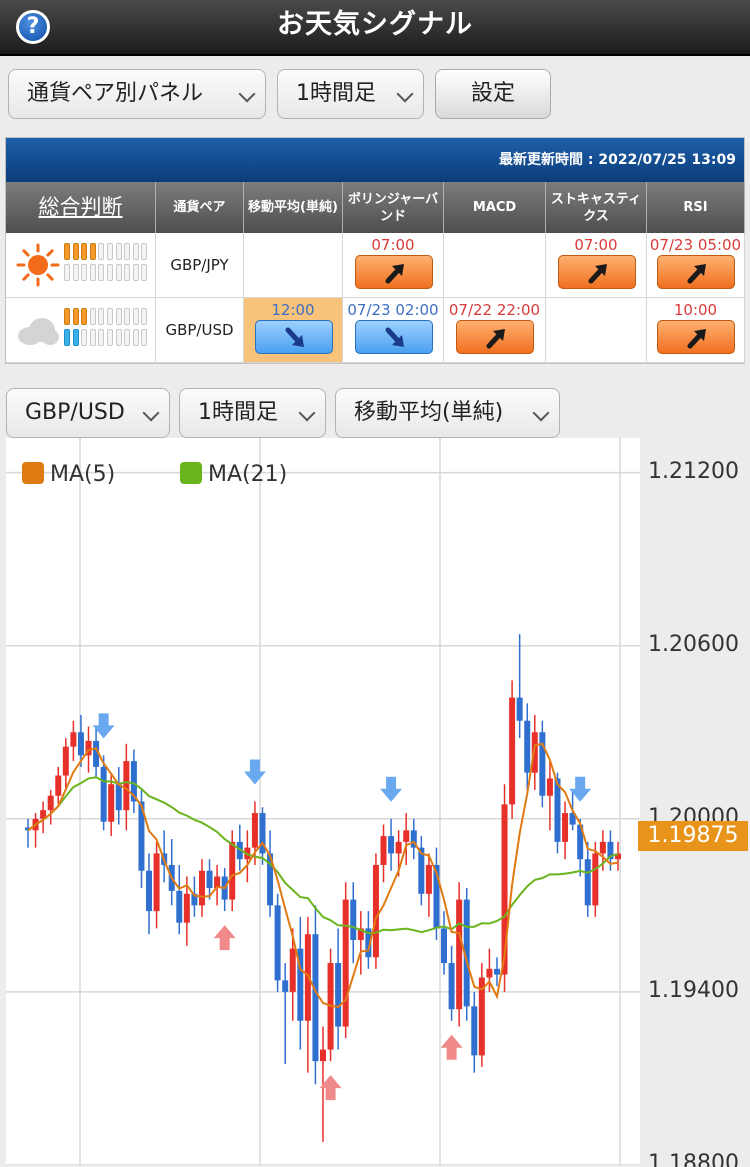 This screenshot has height=1167, width=750. Describe the element at coordinates (38, 265) in the screenshot. I see `sun-icon` at that location.